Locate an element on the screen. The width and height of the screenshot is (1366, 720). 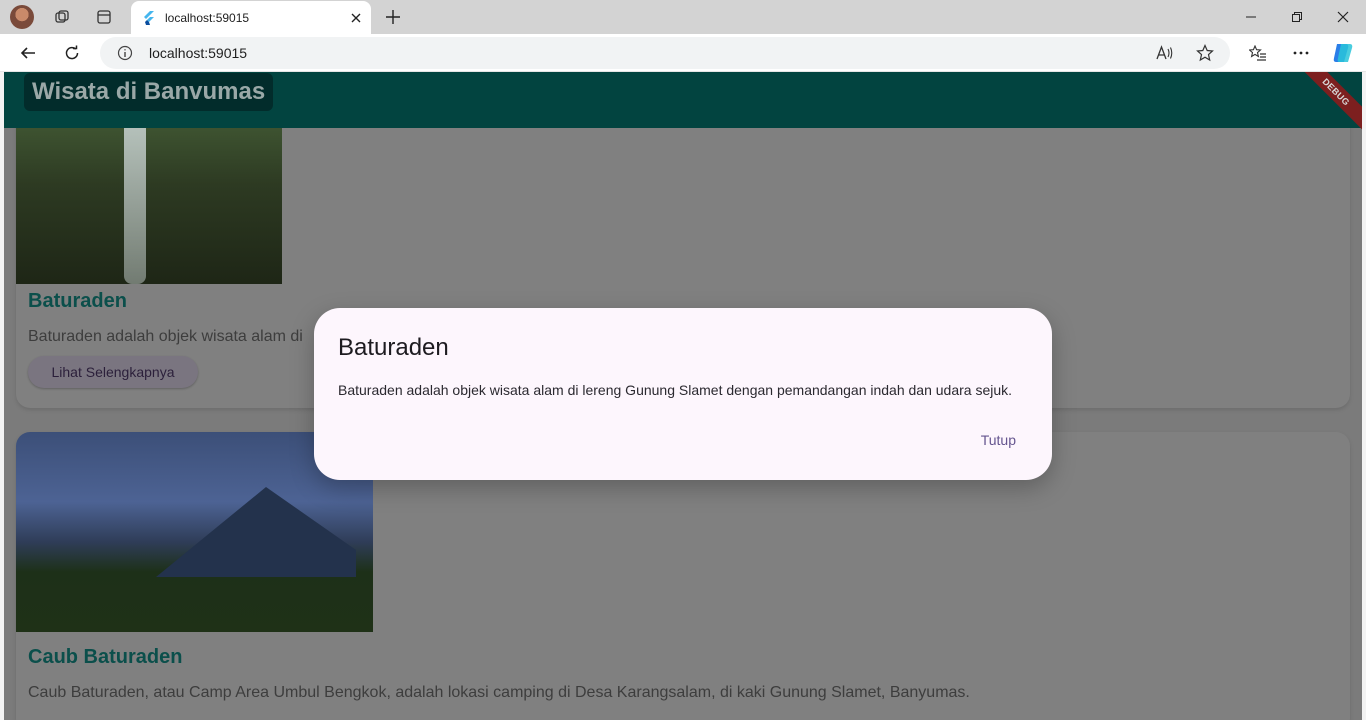
tab-actions-button is located at coordinates (104, 17).